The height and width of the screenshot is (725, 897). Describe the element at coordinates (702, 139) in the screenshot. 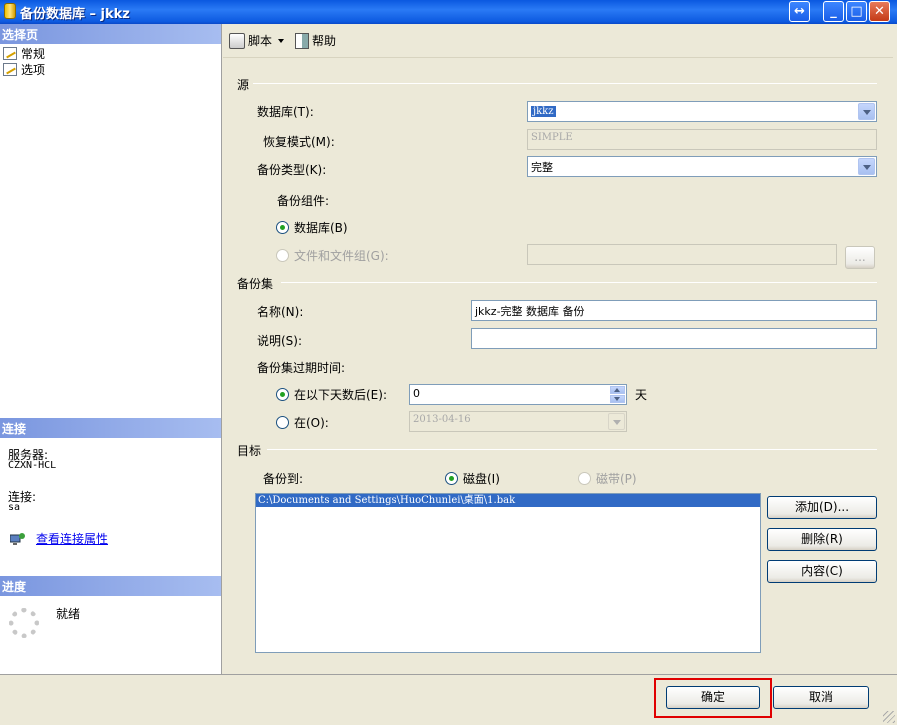

I see `recovery-model-field: SIMPLE` at that location.